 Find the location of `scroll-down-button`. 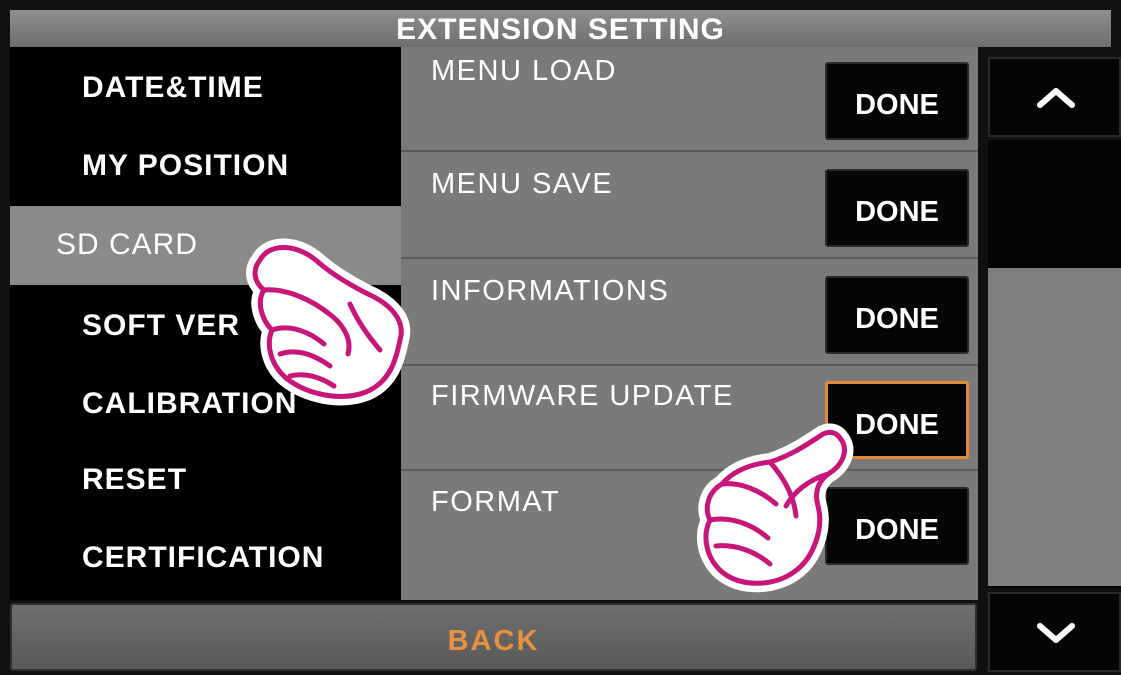

scroll-down-button is located at coordinates (1054, 632).